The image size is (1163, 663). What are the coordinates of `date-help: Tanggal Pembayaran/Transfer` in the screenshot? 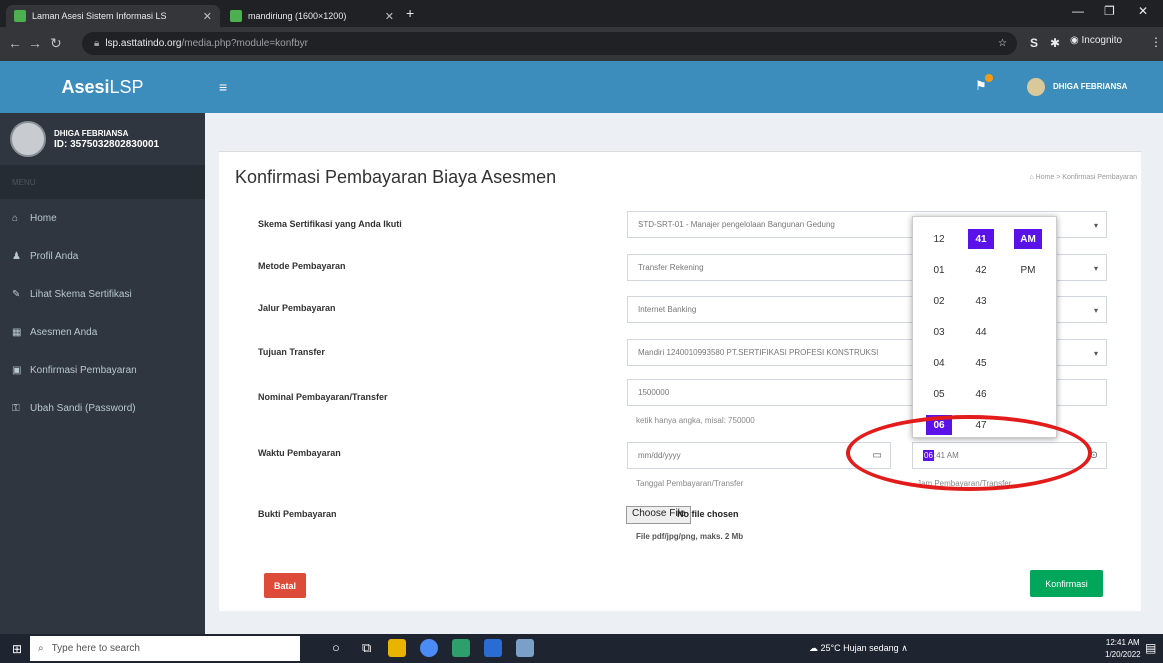 It's located at (690, 483).